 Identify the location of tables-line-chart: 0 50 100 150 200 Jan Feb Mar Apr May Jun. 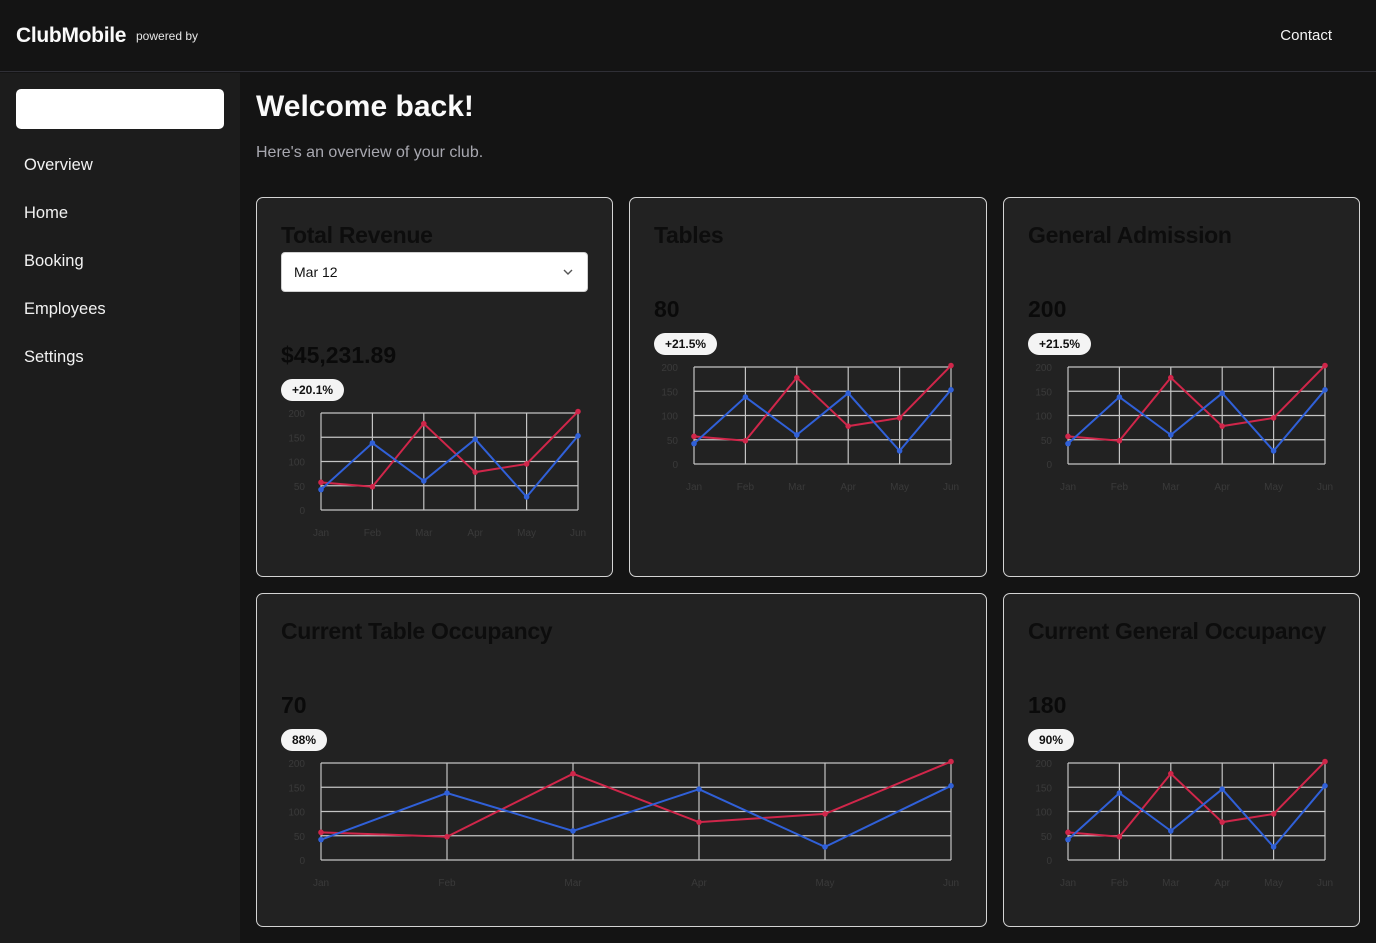
(810, 427).